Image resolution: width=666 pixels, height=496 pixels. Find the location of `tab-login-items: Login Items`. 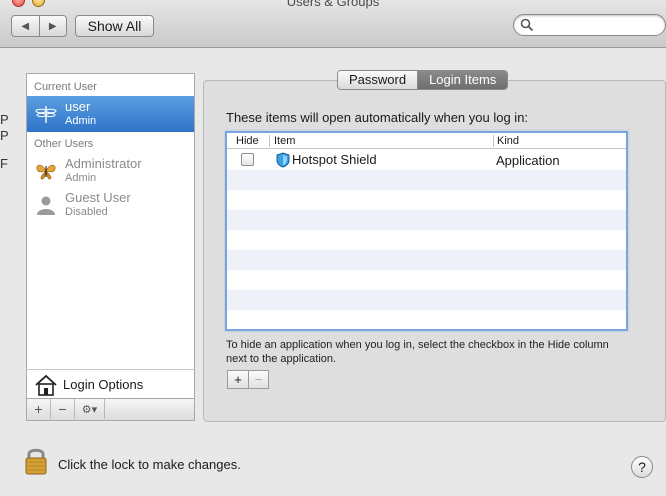

tab-login-items: Login Items is located at coordinates (462, 80).